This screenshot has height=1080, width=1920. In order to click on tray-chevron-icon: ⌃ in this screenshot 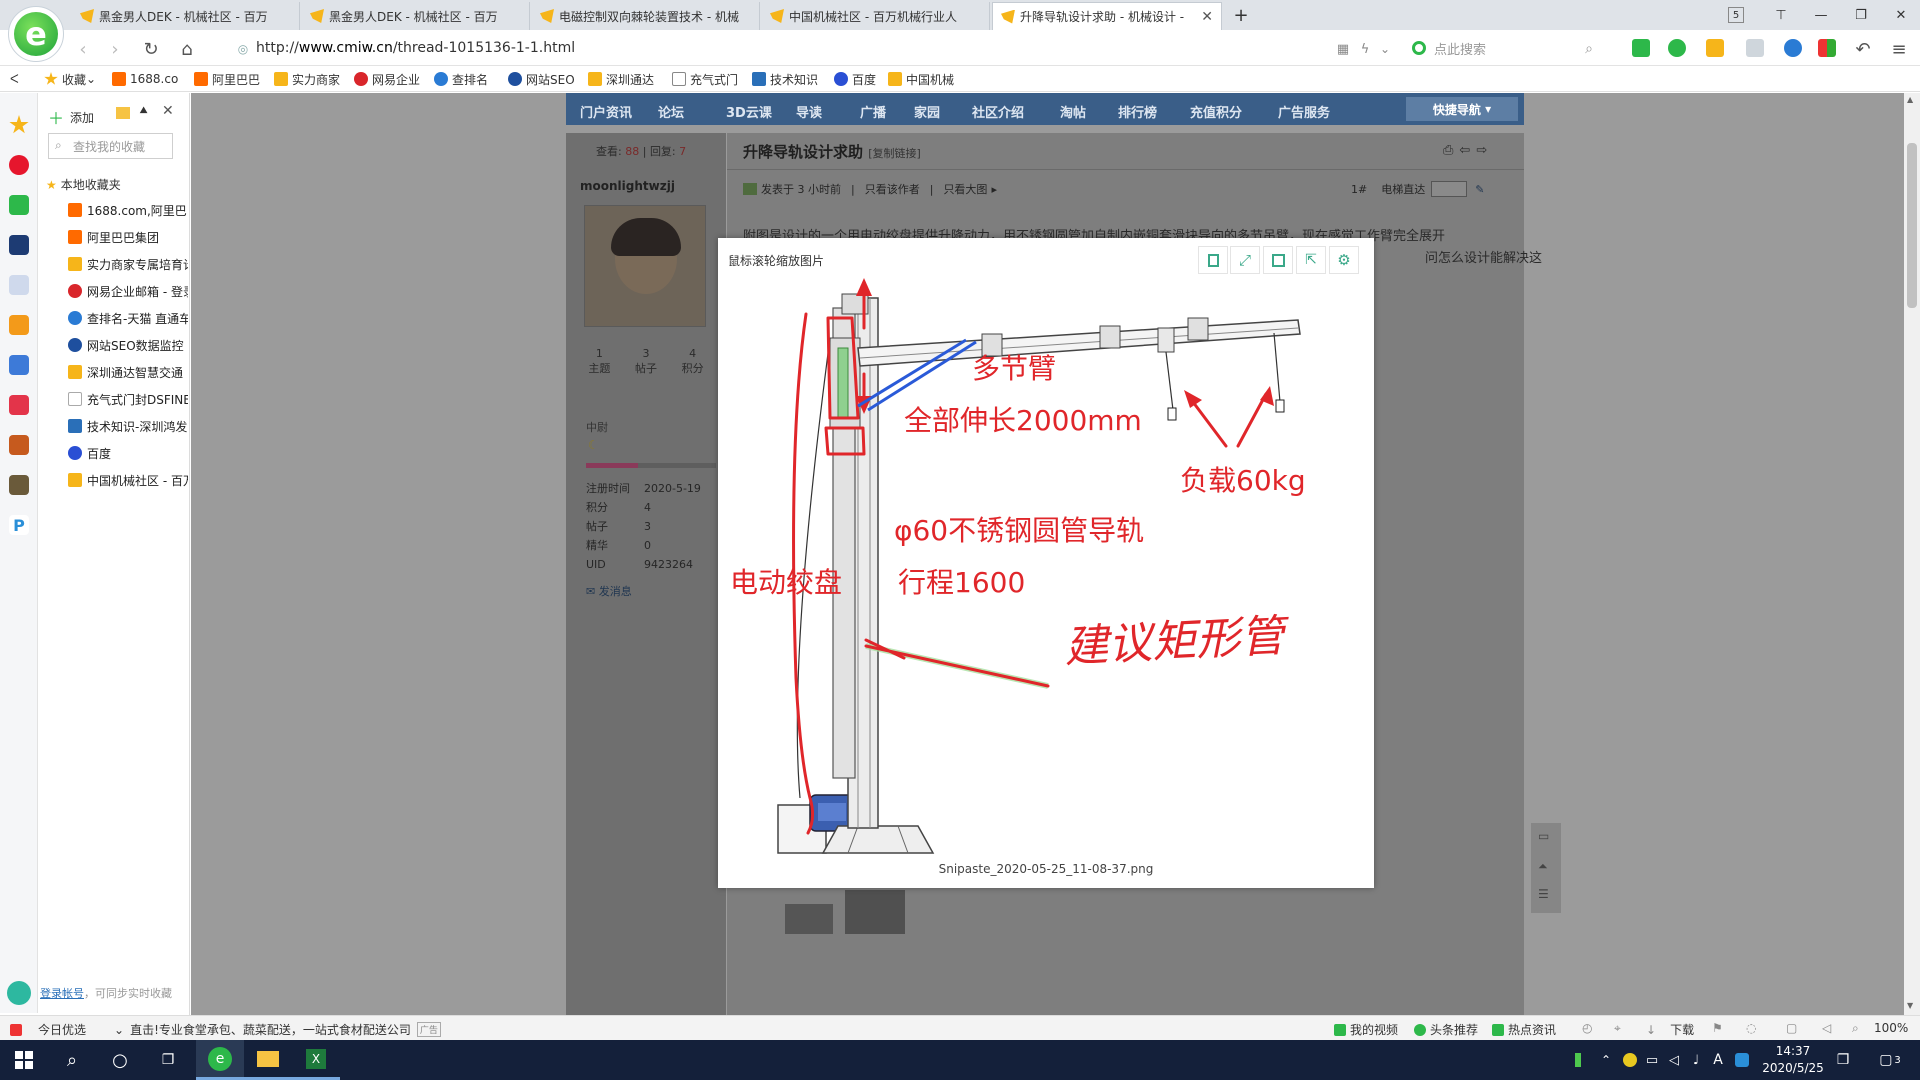, I will do `click(1606, 1060)`.